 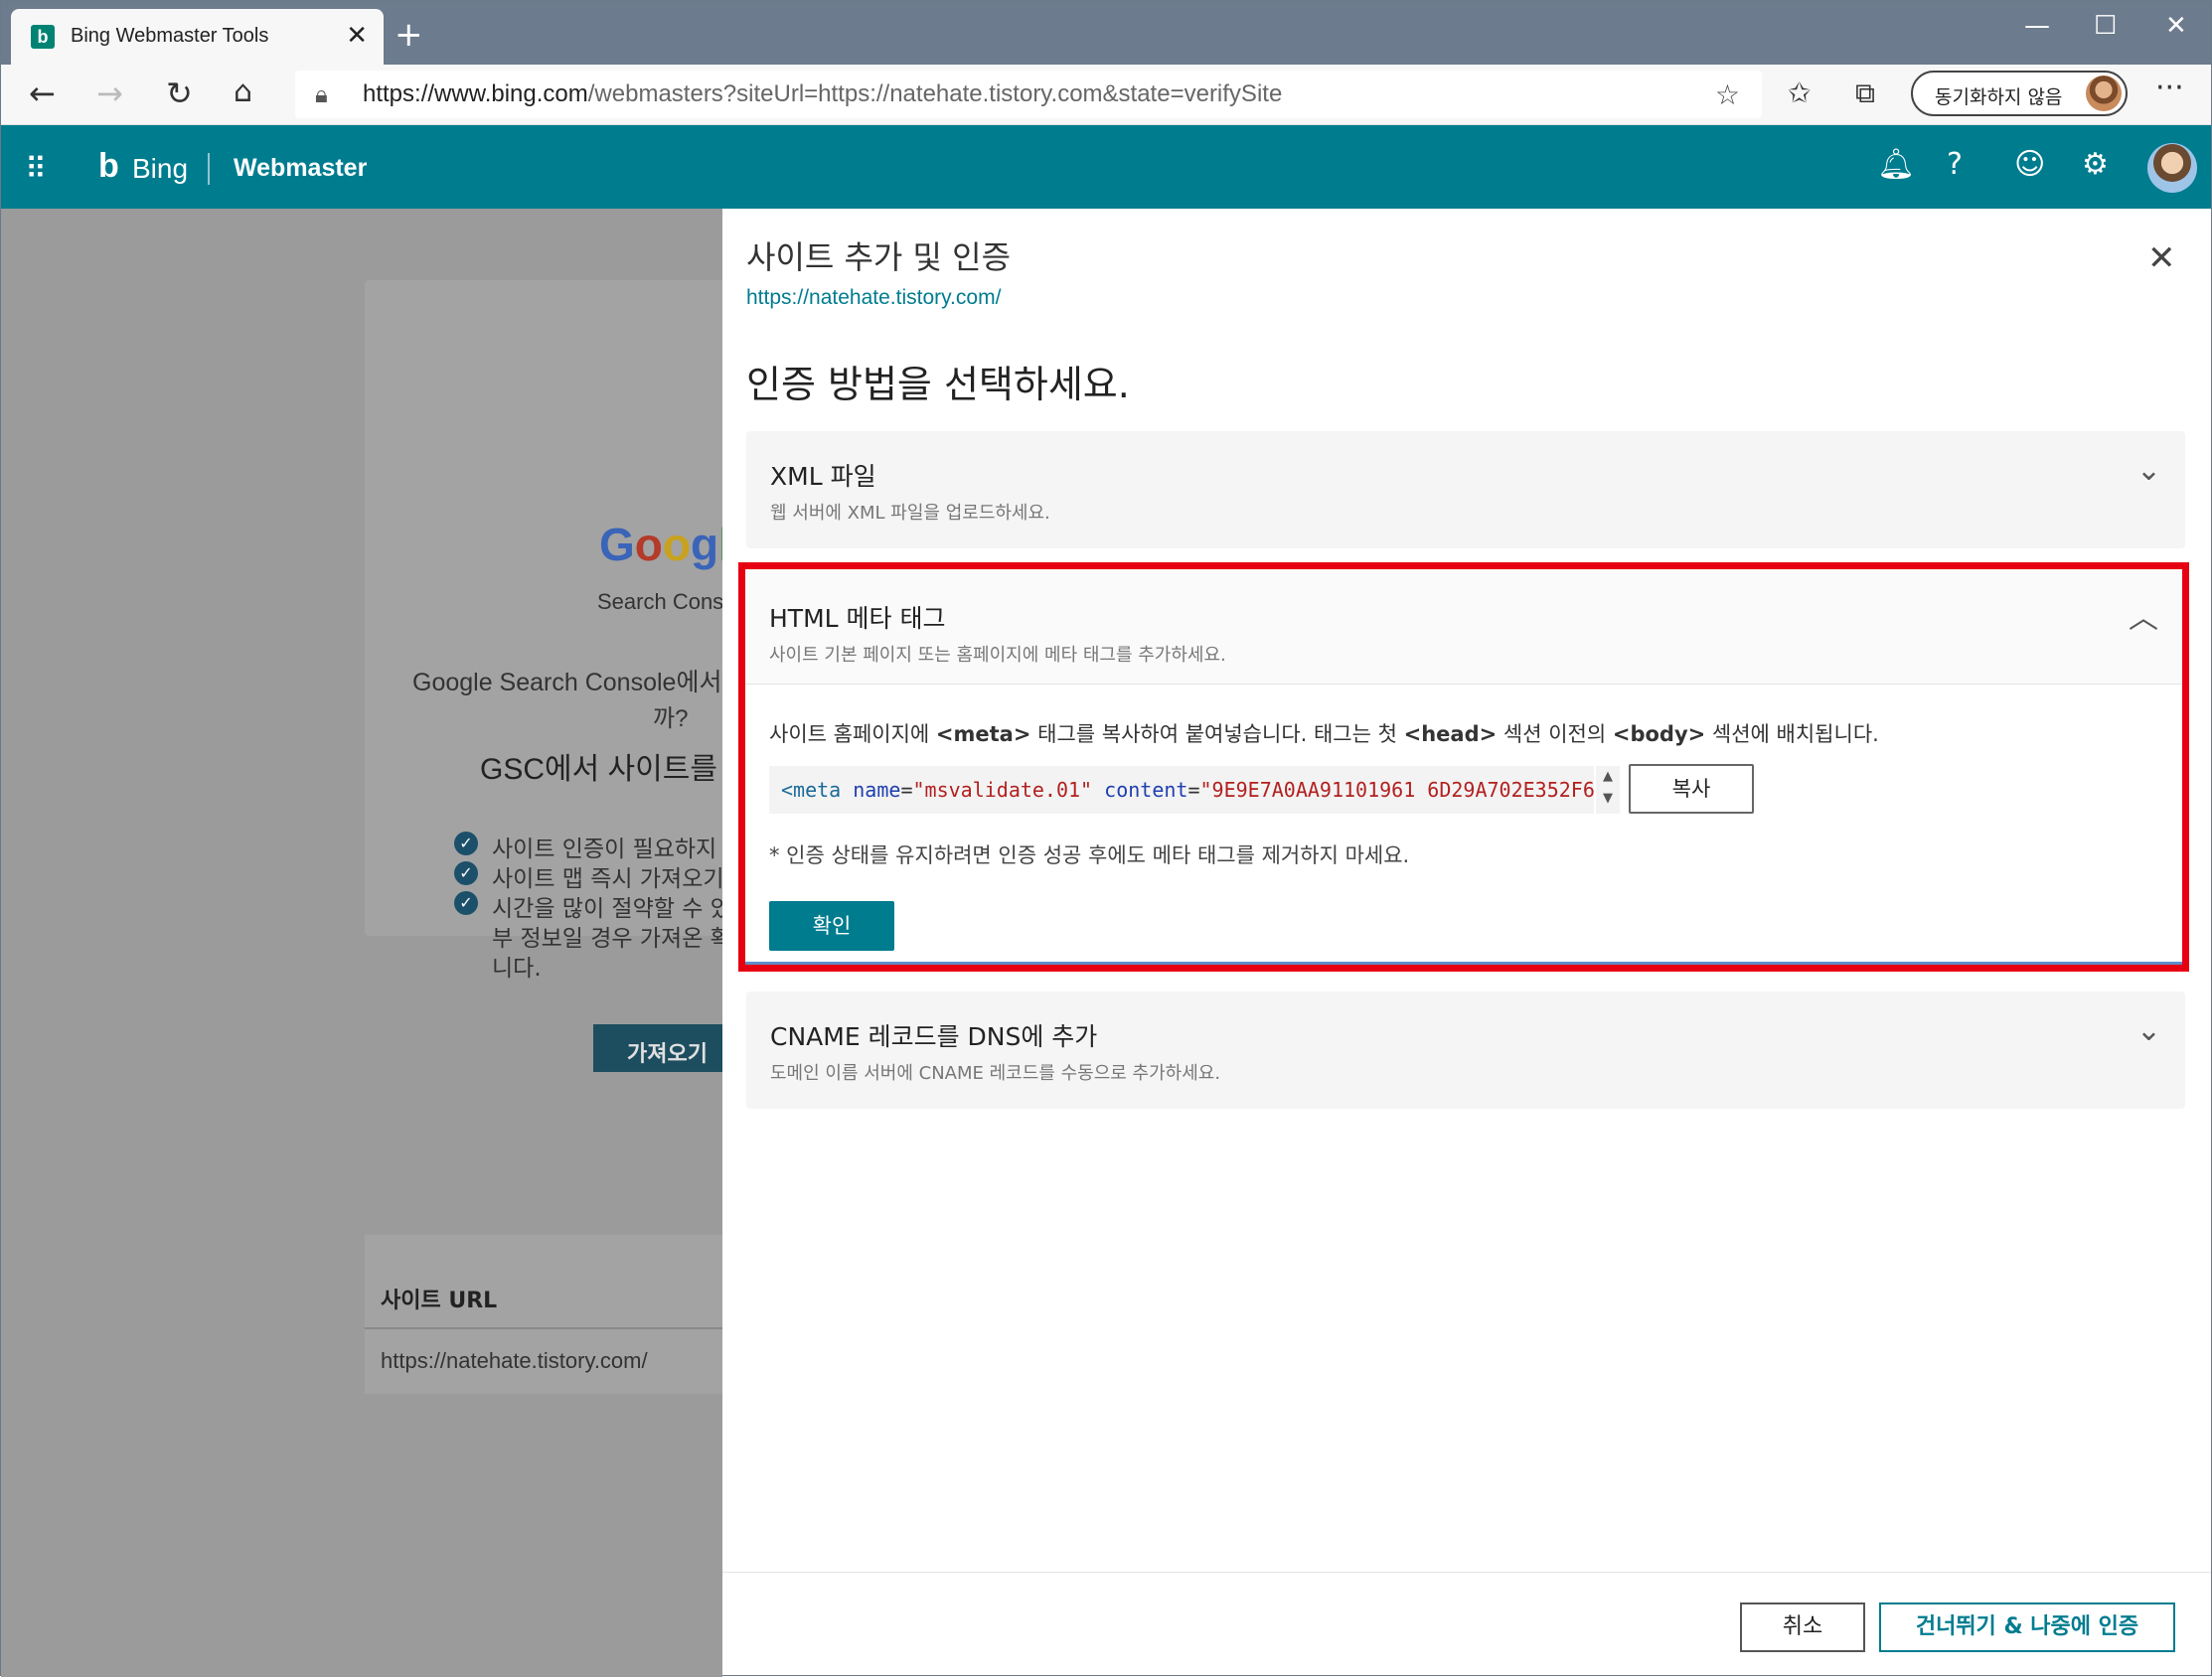 I want to click on bing-brand: Bing, so click(x=160, y=169).